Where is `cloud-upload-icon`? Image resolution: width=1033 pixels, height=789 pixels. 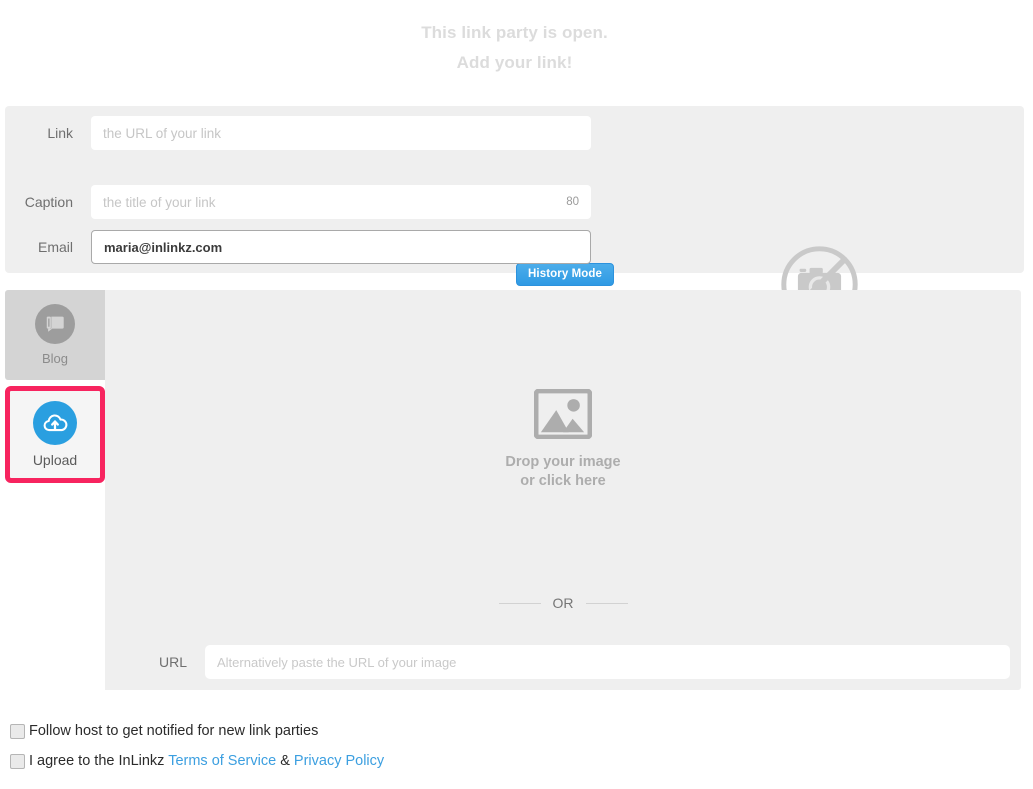 cloud-upload-icon is located at coordinates (55, 423).